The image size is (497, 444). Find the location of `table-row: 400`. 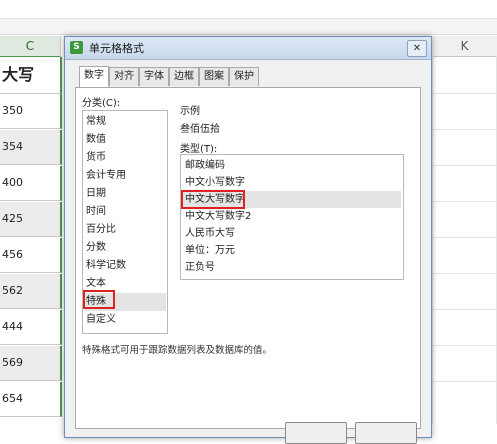

table-row: 400 is located at coordinates (31, 183).